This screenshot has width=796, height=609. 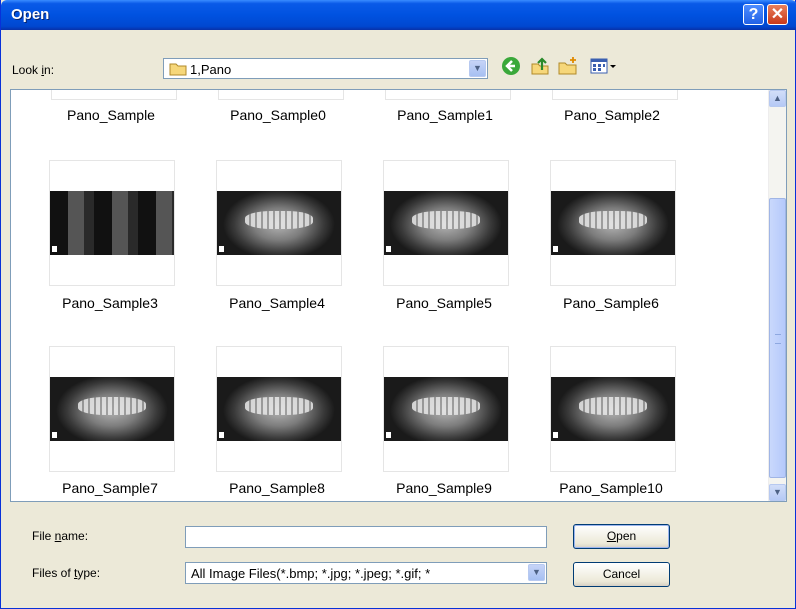 I want to click on cancel-button: Cancel, so click(x=621, y=574).